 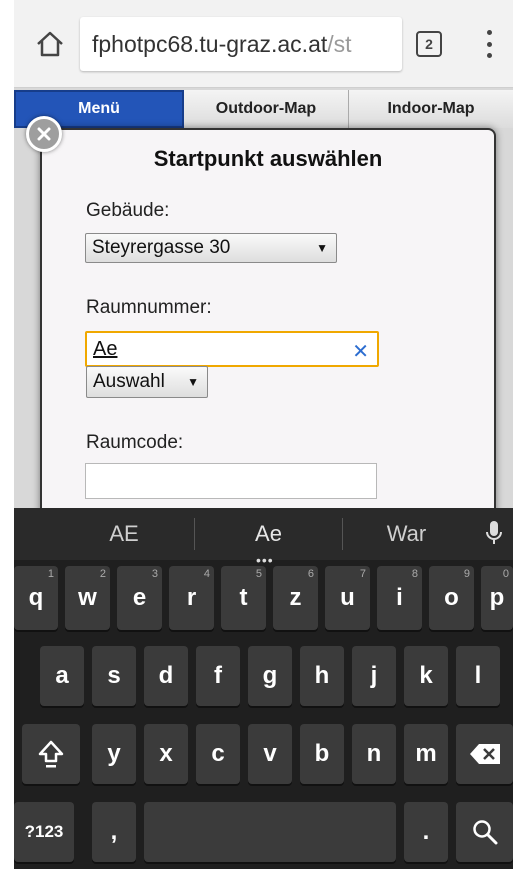 I want to click on close-icon, so click(x=44, y=134).